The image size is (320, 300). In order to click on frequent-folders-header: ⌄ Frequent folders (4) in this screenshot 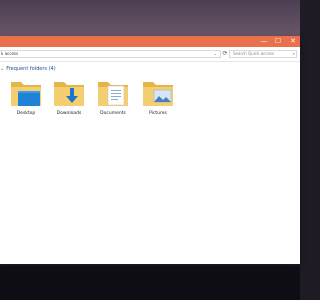, I will do `click(28, 69)`.